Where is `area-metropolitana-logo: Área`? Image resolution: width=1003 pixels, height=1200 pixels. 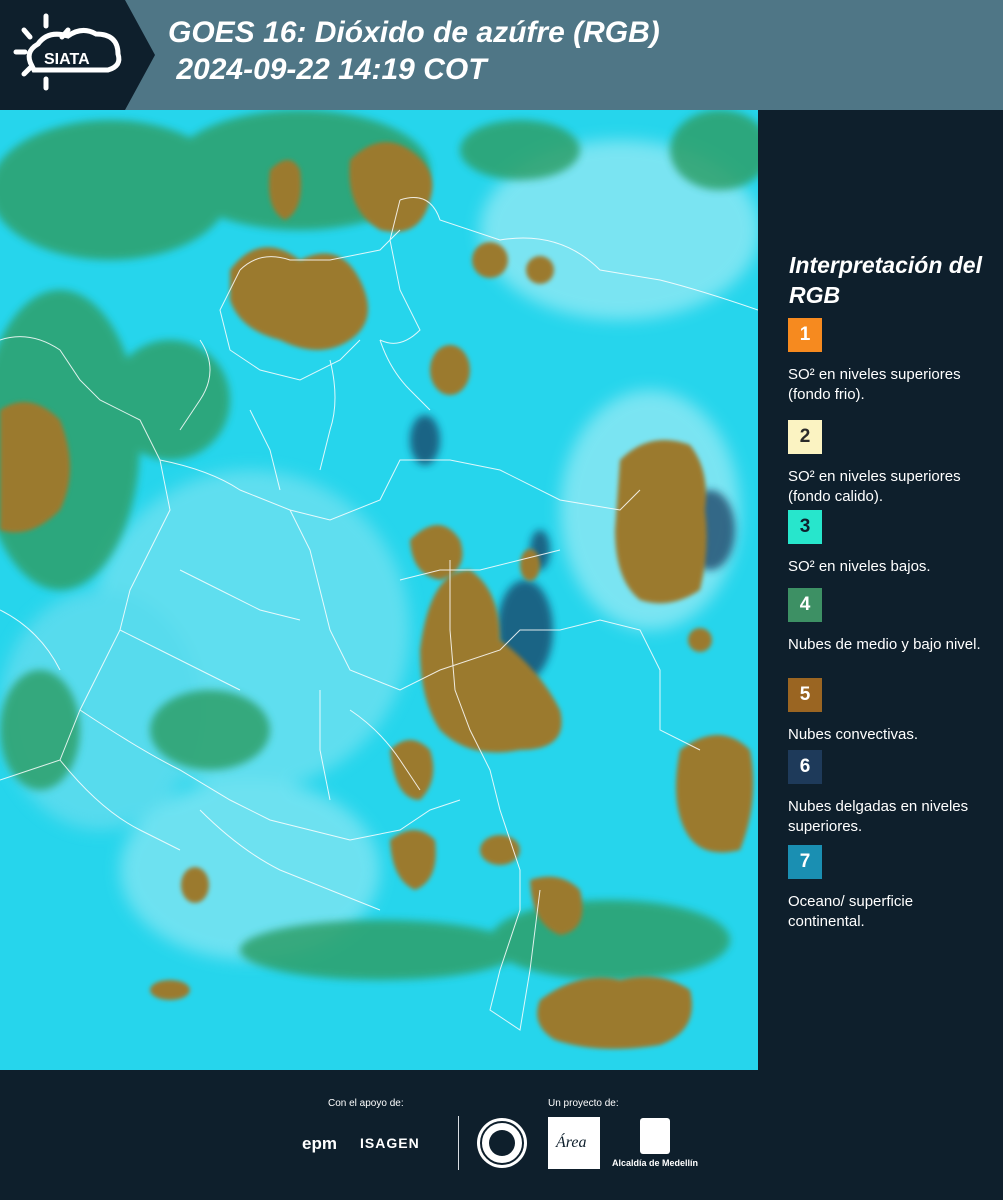
area-metropolitana-logo: Área is located at coordinates (574, 1143).